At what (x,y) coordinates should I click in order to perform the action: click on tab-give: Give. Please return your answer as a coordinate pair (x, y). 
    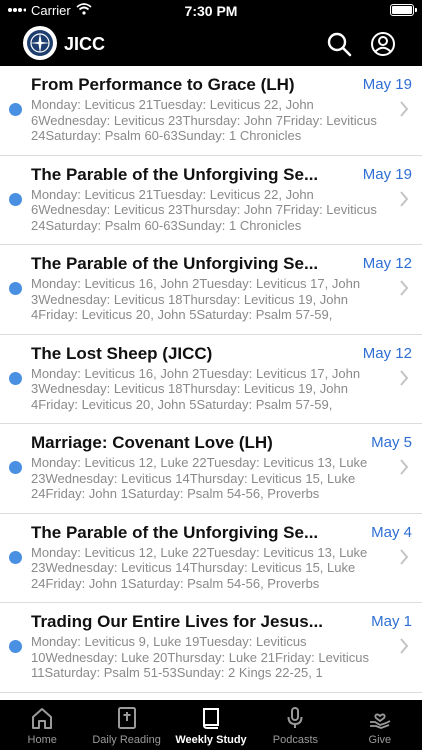
    Looking at the image, I should click on (380, 725).